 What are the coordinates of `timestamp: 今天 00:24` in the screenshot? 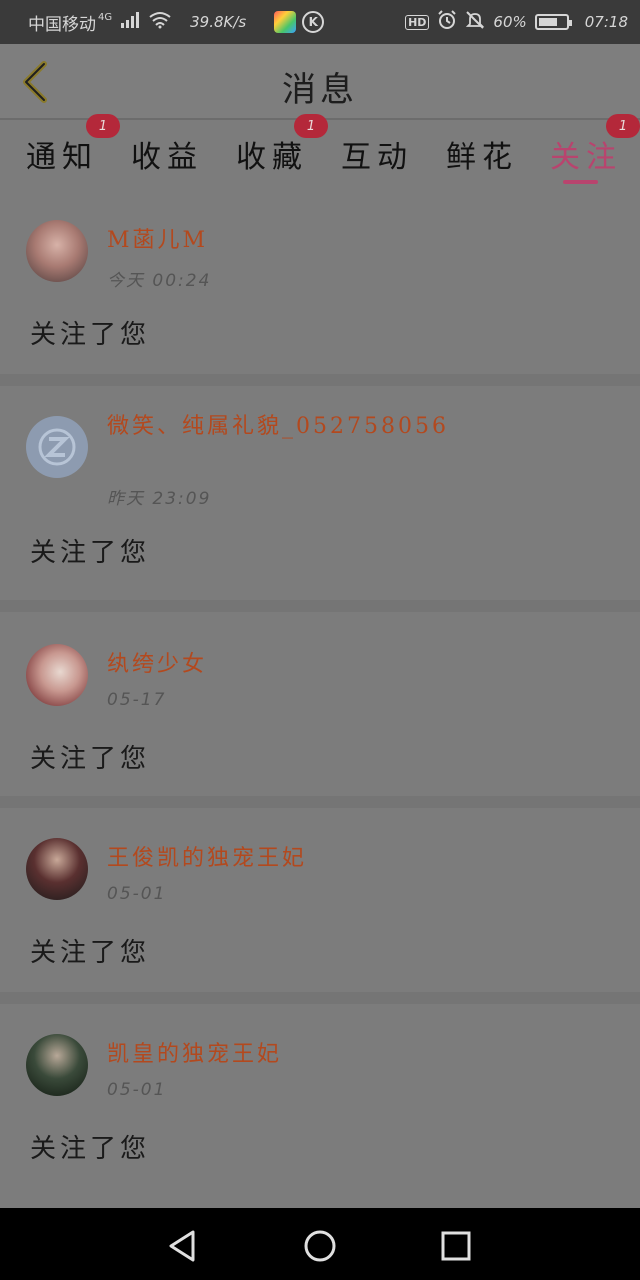 It's located at (159, 281).